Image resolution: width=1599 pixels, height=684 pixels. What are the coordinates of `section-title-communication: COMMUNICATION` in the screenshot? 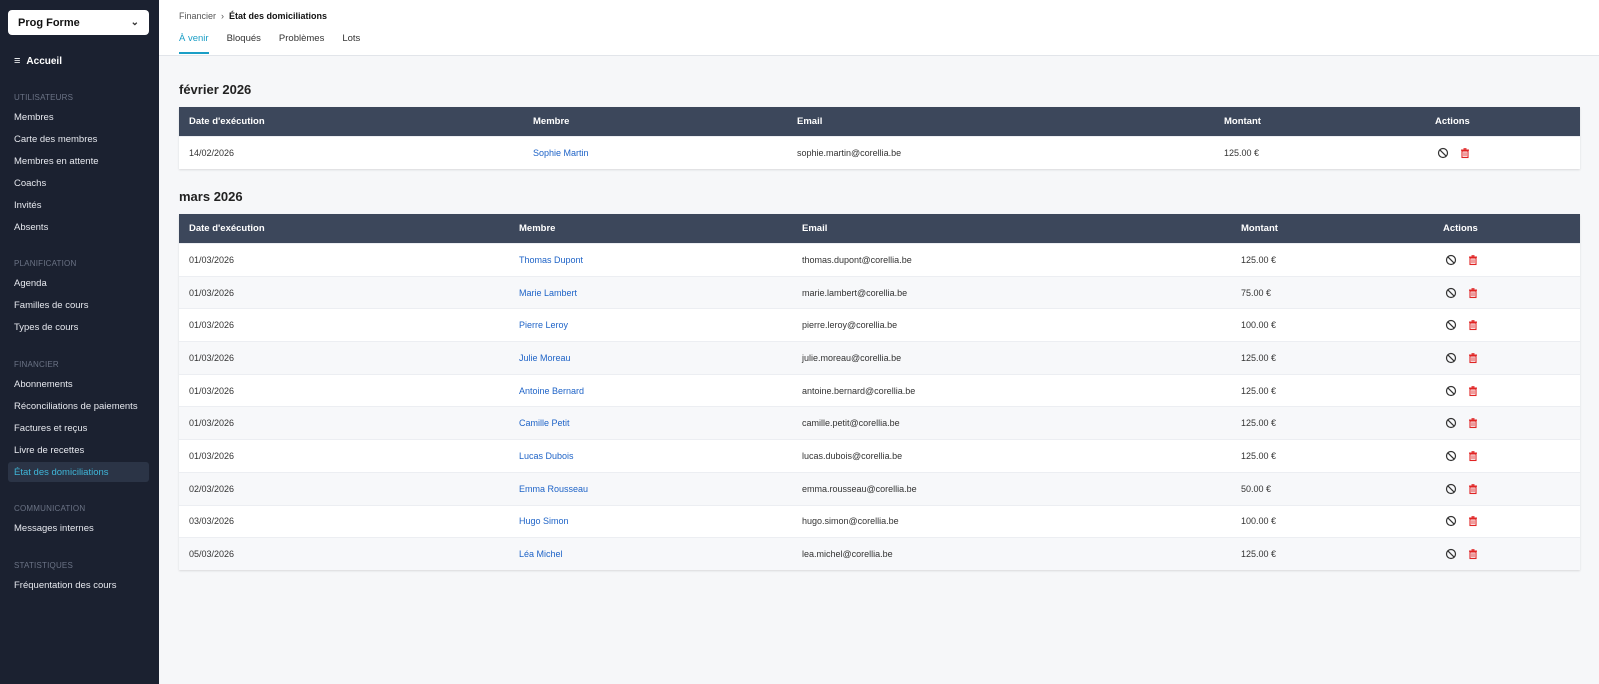 It's located at (50, 508).